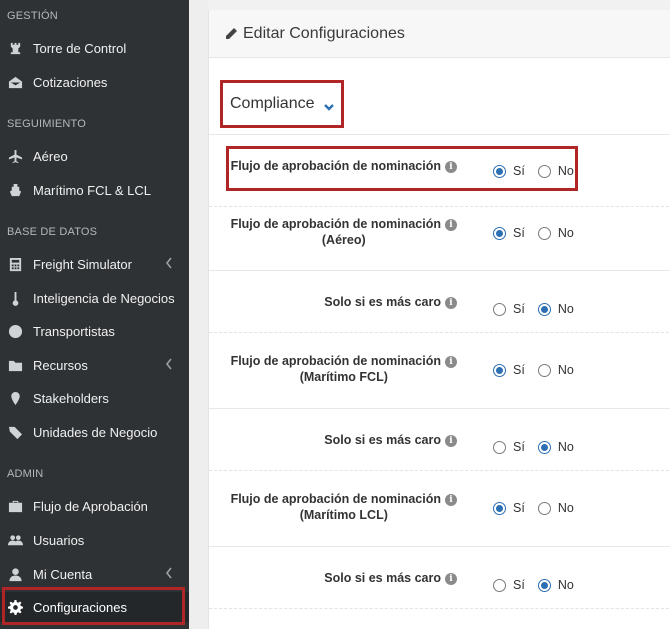  Describe the element at coordinates (94, 540) in the screenshot. I see `sidebar-item-usuarios: Usuarios` at that location.